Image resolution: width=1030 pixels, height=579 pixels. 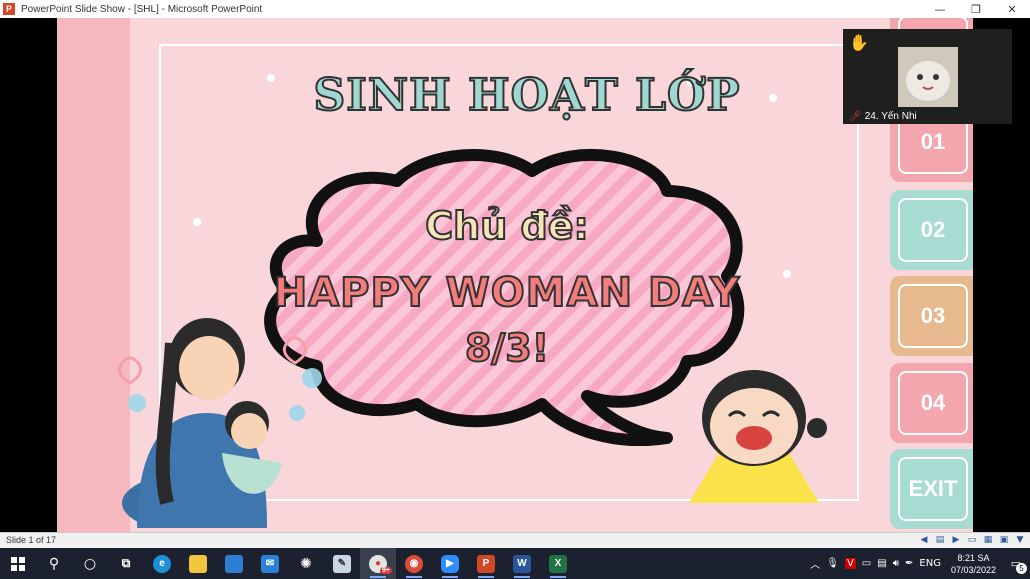 What do you see at coordinates (866, 563) in the screenshot?
I see `battery-icon: ▭` at bounding box center [866, 563].